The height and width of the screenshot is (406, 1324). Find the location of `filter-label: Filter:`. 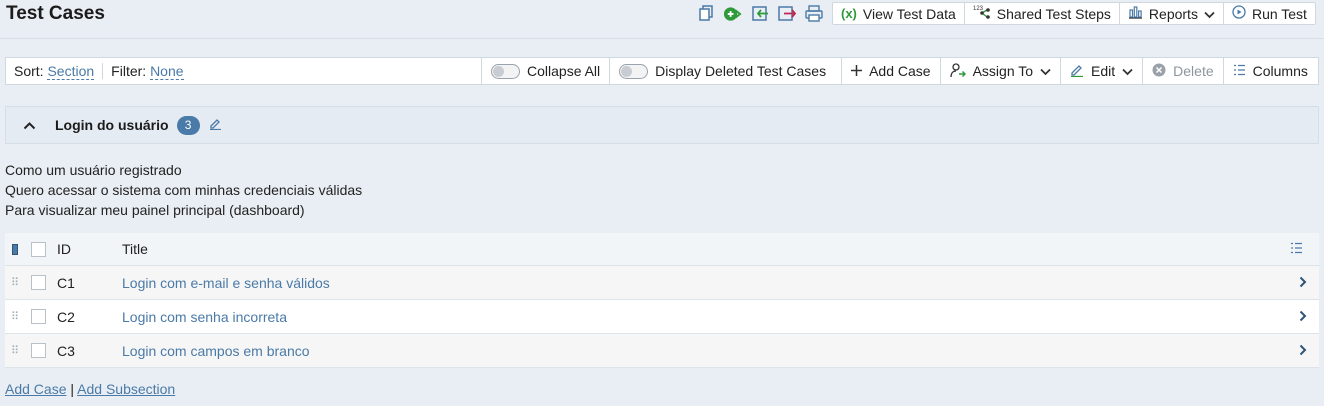

filter-label: Filter: is located at coordinates (129, 71).